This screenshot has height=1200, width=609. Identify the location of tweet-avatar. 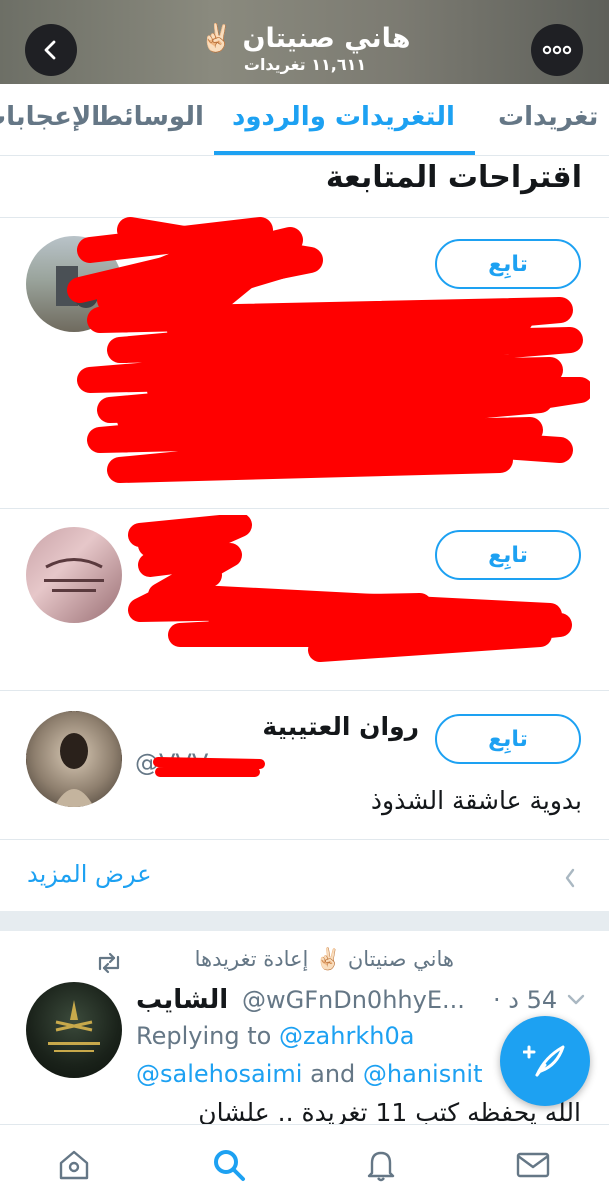
(74, 1030).